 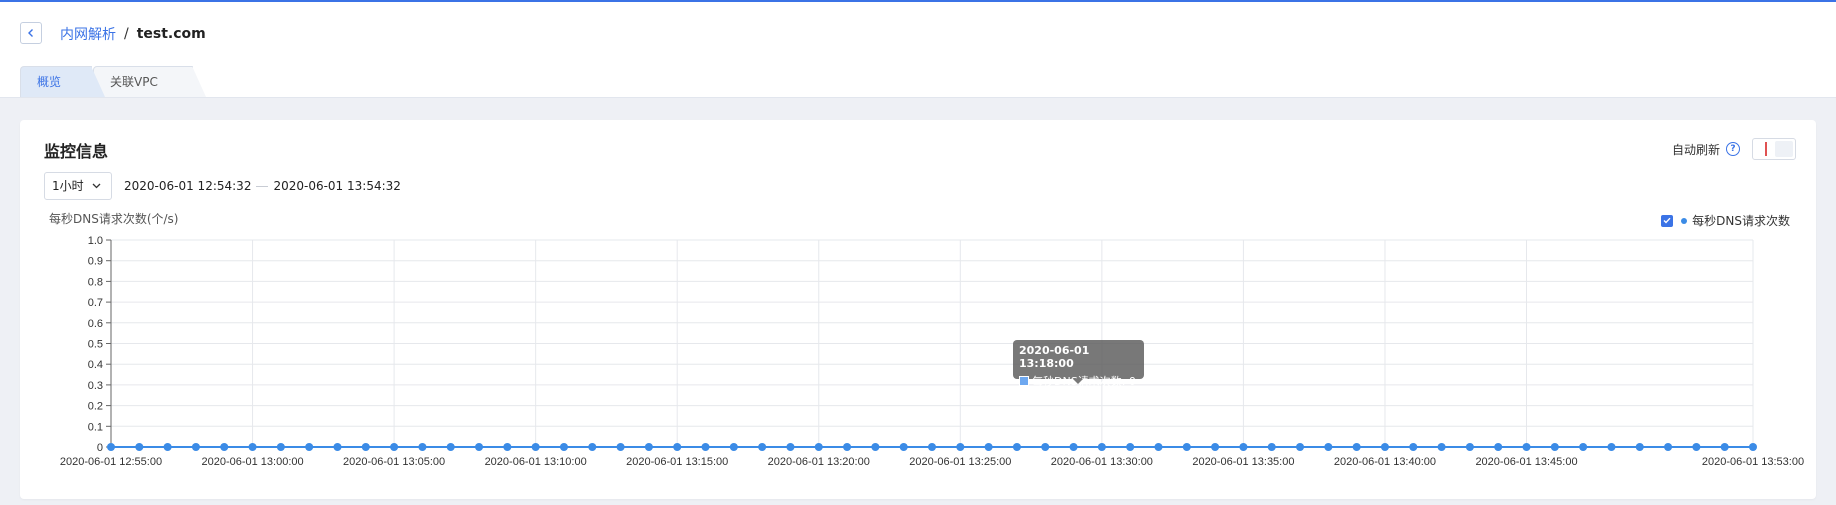 What do you see at coordinates (171, 34) in the screenshot?
I see `breadcrumb-current: test.com` at bounding box center [171, 34].